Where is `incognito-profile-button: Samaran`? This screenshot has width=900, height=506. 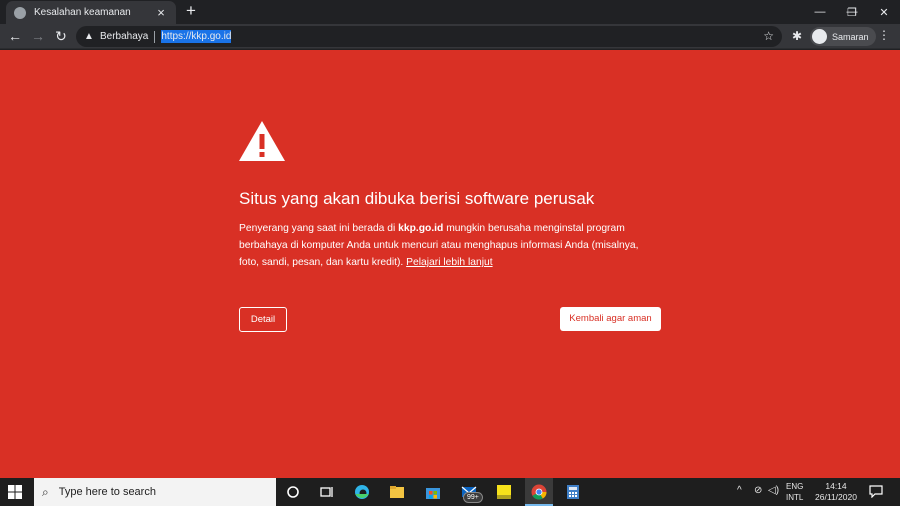
incognito-profile-button: Samaran is located at coordinates (843, 36).